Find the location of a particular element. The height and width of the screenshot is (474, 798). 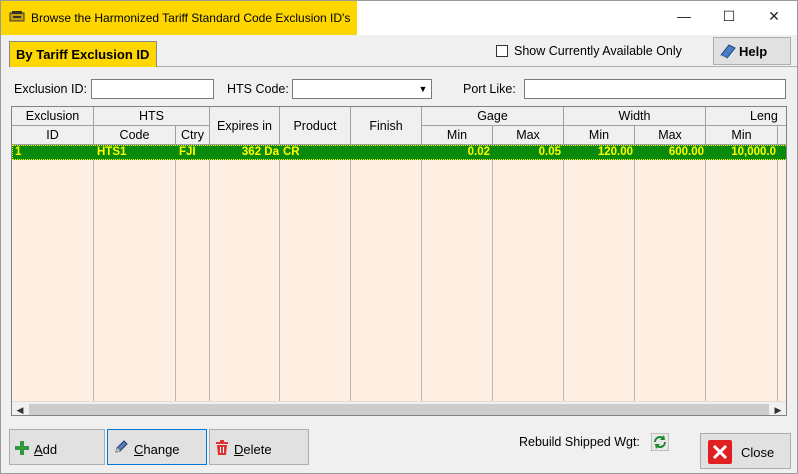

header-ctry: Ctry is located at coordinates (193, 135).